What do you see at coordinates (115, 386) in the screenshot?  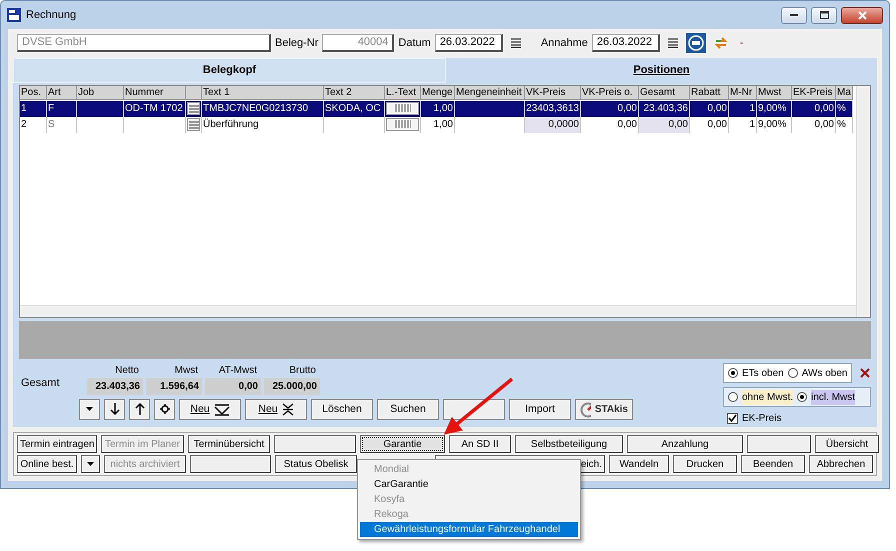 I see `total-value: 23.403,36` at bounding box center [115, 386].